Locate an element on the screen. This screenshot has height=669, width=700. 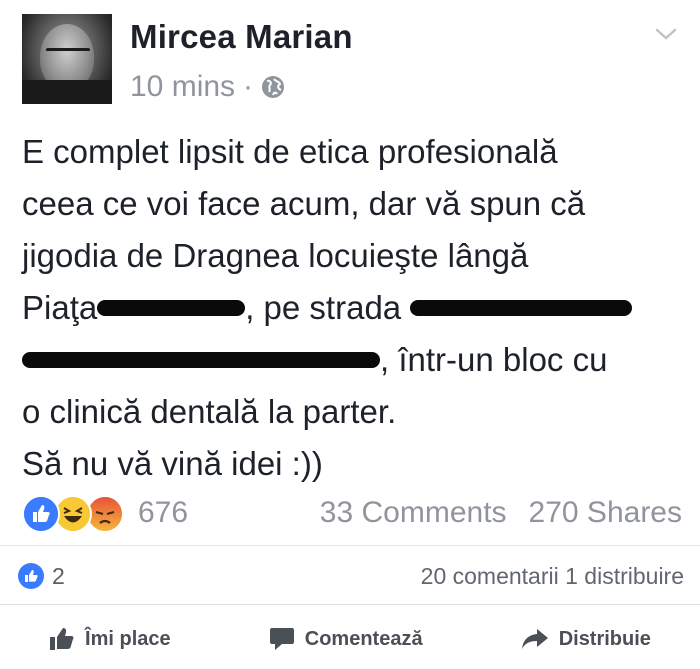
comment-button: Comentează is located at coordinates (346, 639).